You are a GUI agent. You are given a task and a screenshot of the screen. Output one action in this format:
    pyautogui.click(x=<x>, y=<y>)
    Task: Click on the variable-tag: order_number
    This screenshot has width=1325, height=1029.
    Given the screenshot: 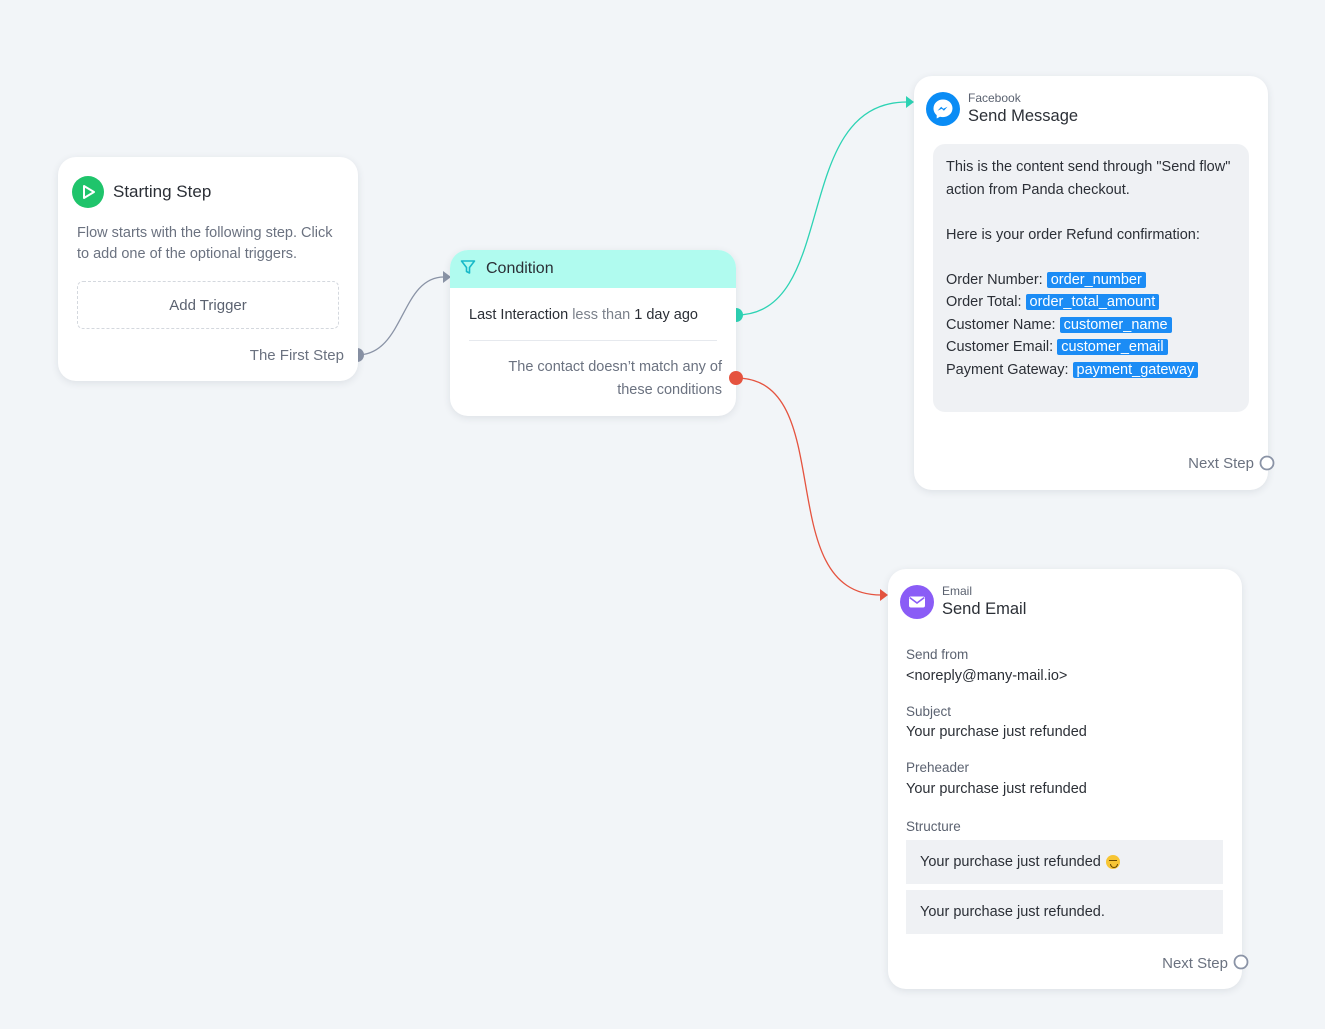 What is the action you would take?
    pyautogui.click(x=1096, y=279)
    